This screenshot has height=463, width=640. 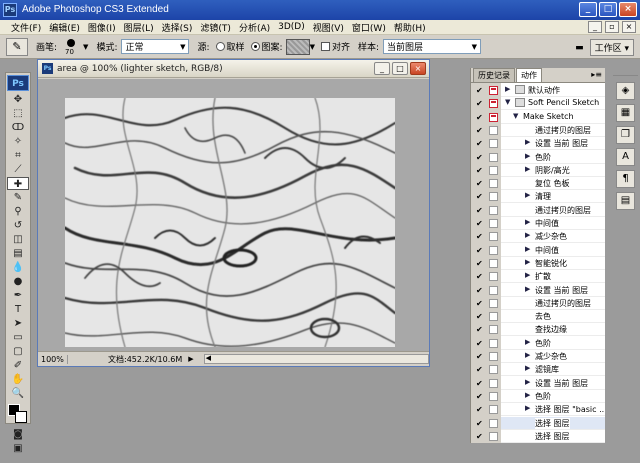 I want to click on dodge-tool-icon: ●, so click(x=18, y=281).